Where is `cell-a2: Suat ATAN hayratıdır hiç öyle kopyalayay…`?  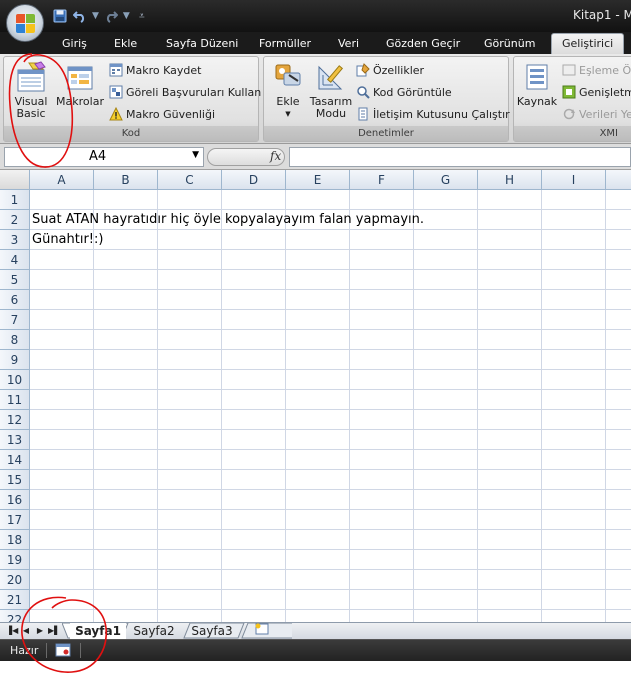 cell-a2: Suat ATAN hayratıdır hiç öyle kopyalayay… is located at coordinates (228, 220).